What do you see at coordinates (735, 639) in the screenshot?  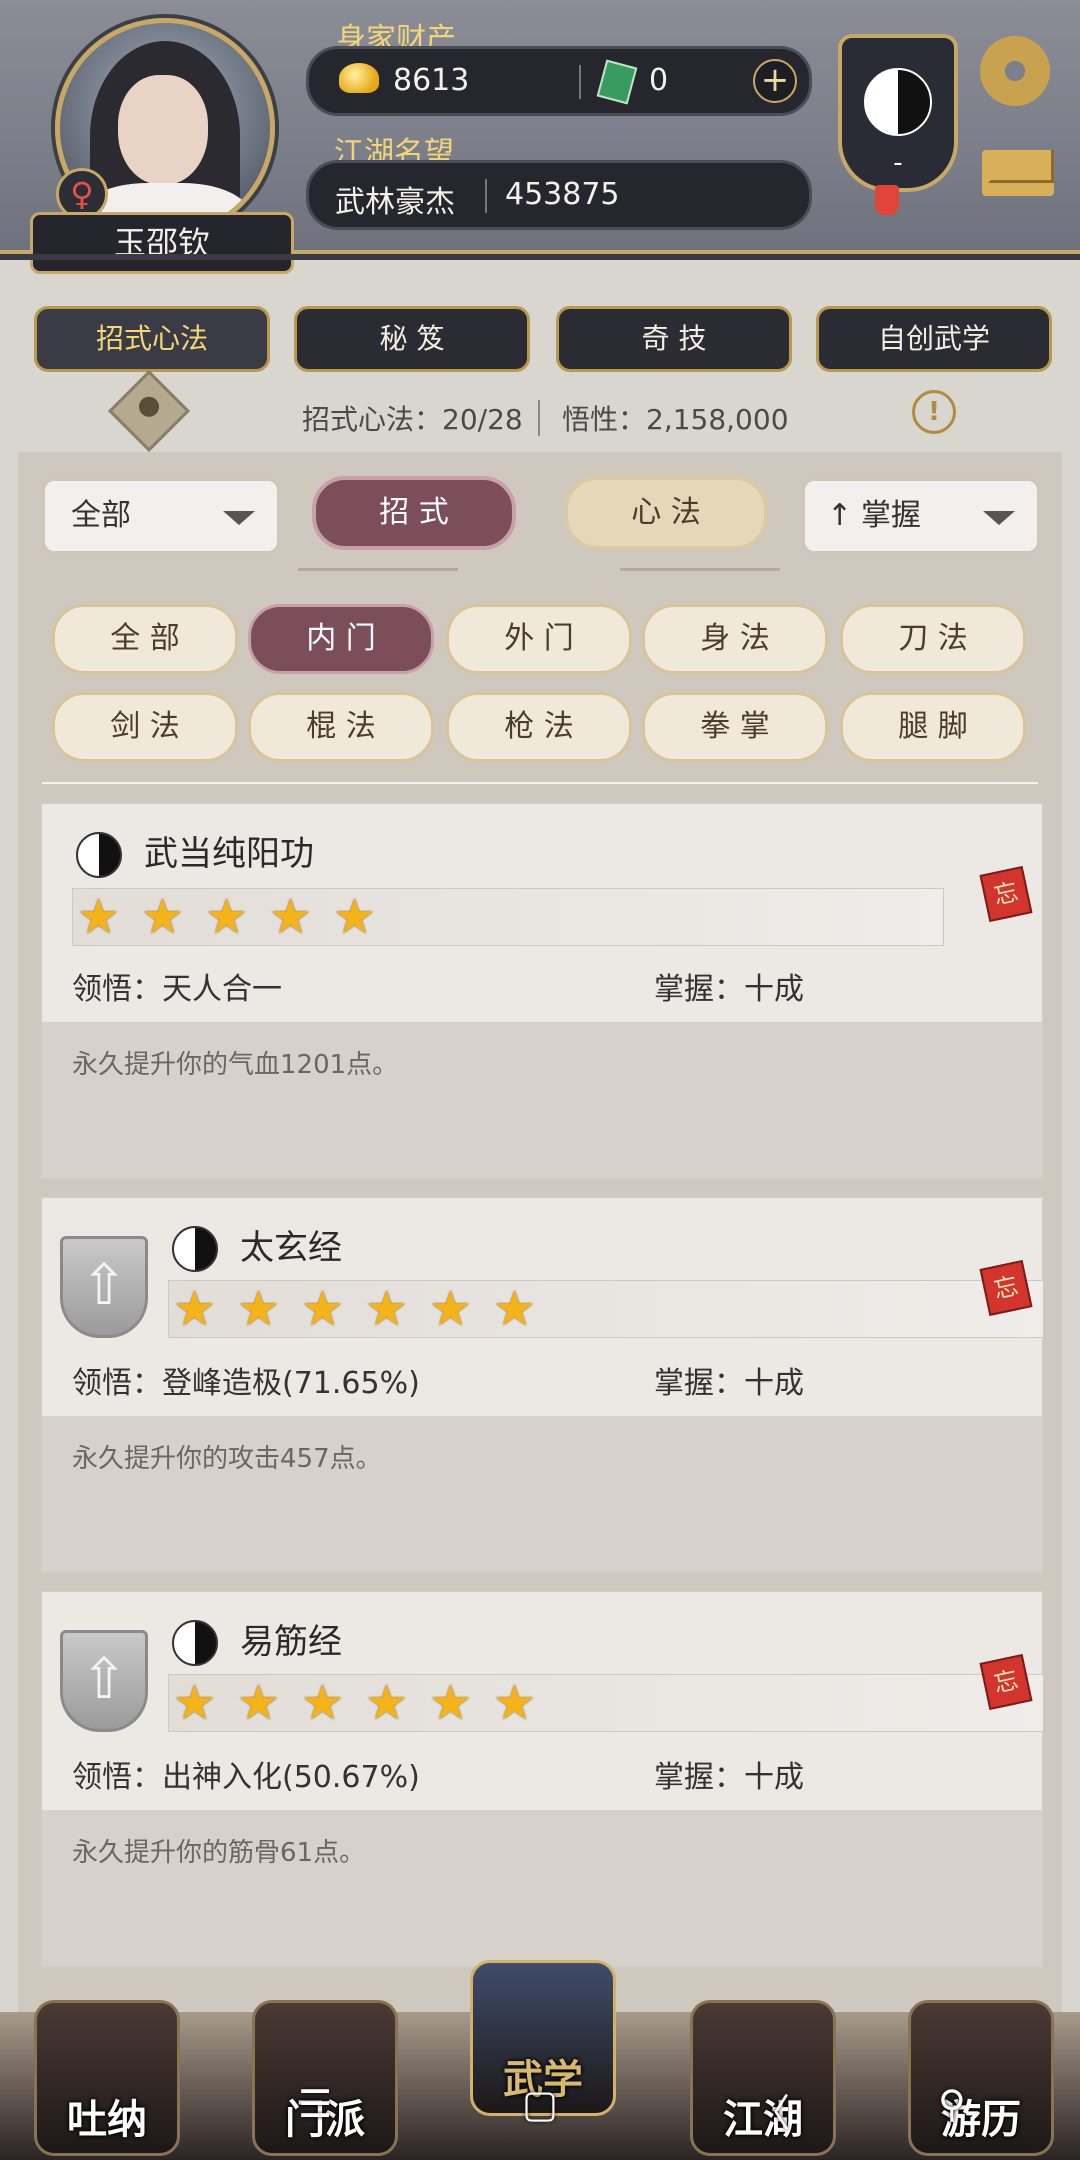 I see `chip-movement: 身 法` at bounding box center [735, 639].